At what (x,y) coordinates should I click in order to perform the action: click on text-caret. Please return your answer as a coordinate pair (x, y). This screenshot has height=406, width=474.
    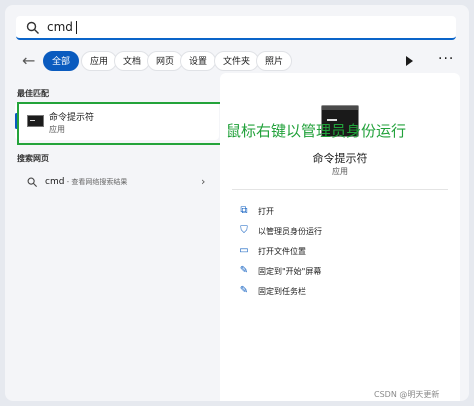
    Looking at the image, I should click on (76, 27).